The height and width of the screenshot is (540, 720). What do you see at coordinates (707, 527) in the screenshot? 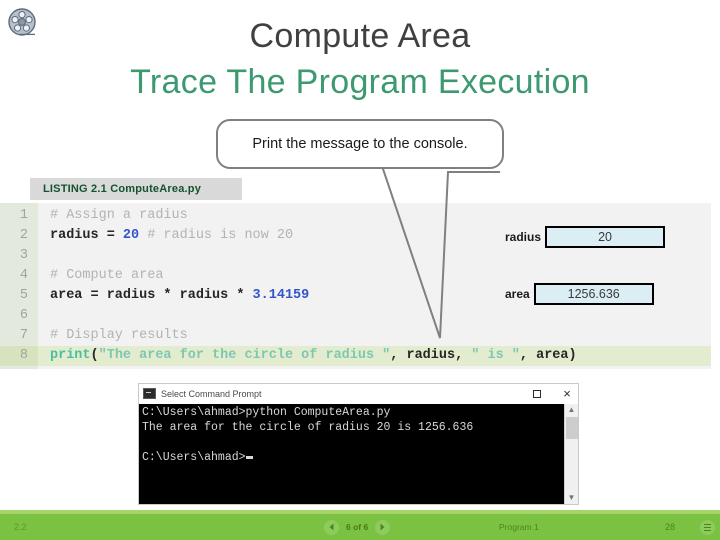
I see `hamburger-menu-icon` at bounding box center [707, 527].